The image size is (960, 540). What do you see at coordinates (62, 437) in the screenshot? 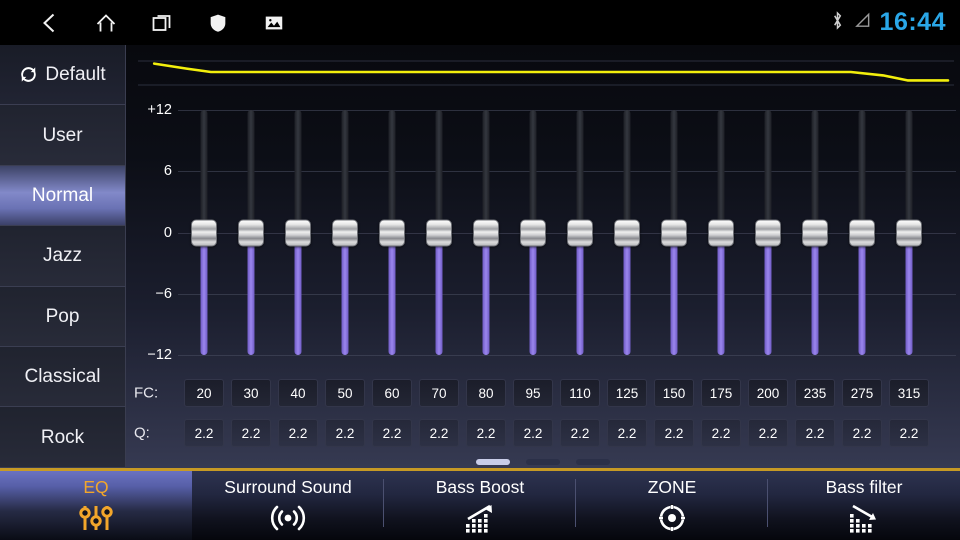
I see `sidebar-item-rock: Rock` at bounding box center [62, 437].